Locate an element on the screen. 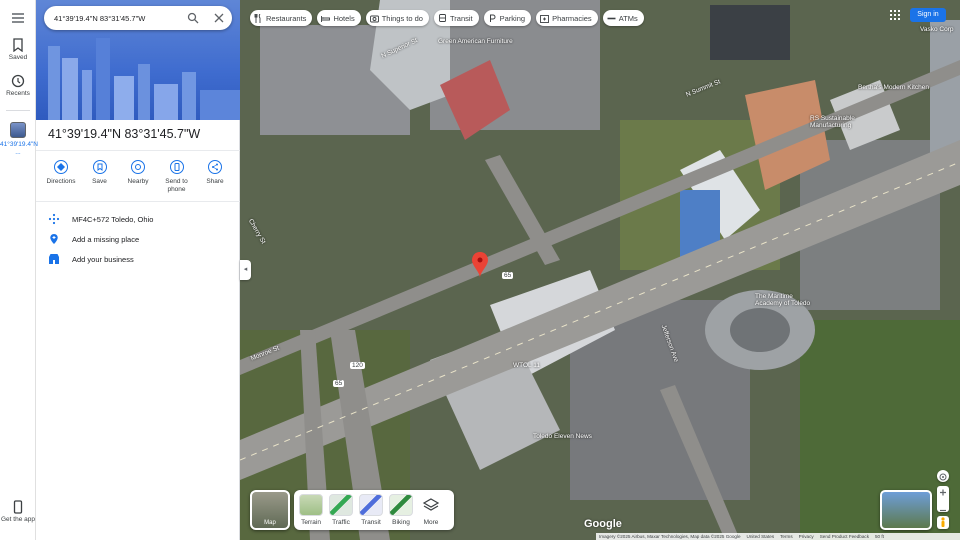 The width and height of the screenshot is (960, 540). search-input is located at coordinates (116, 18).